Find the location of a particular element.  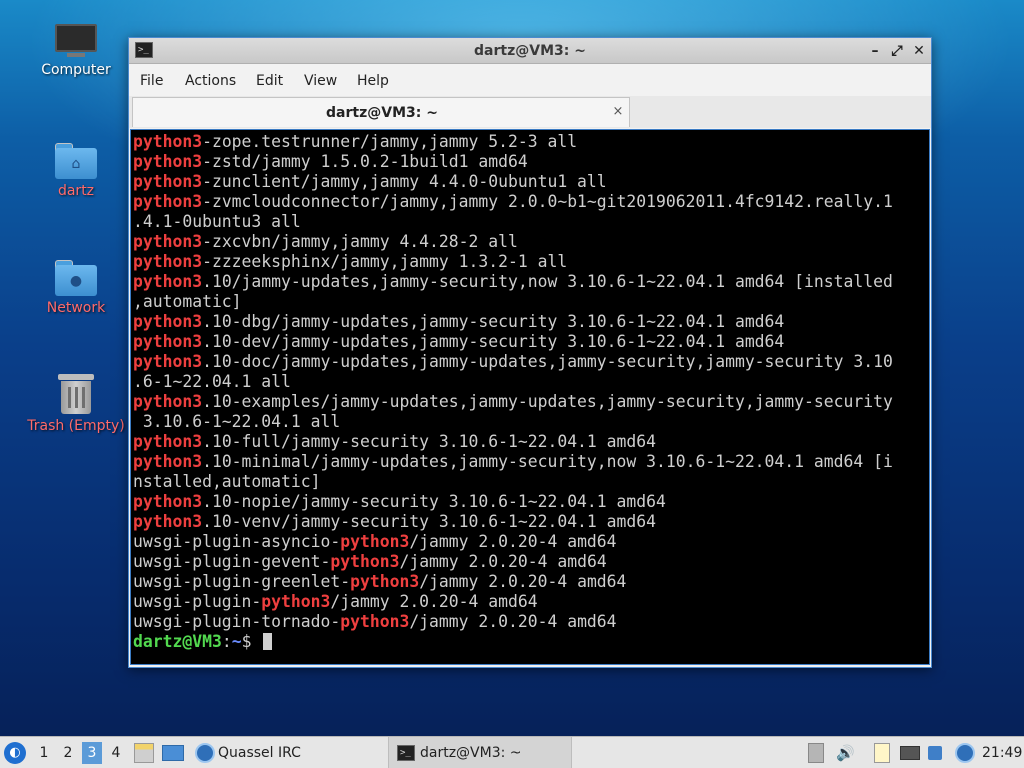

computer-icon is located at coordinates (76, 41).